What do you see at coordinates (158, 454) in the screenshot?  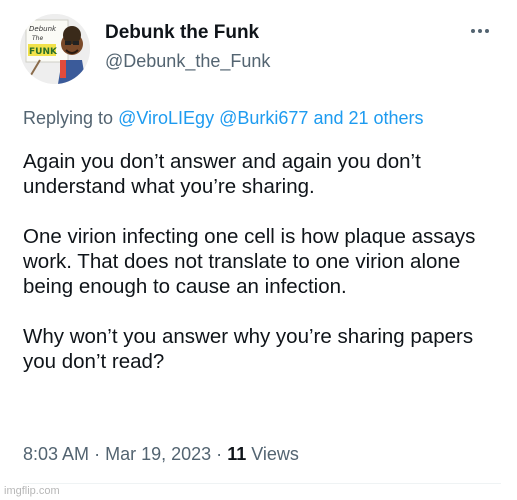 I see `tweet-date: Mar 19, 2023` at bounding box center [158, 454].